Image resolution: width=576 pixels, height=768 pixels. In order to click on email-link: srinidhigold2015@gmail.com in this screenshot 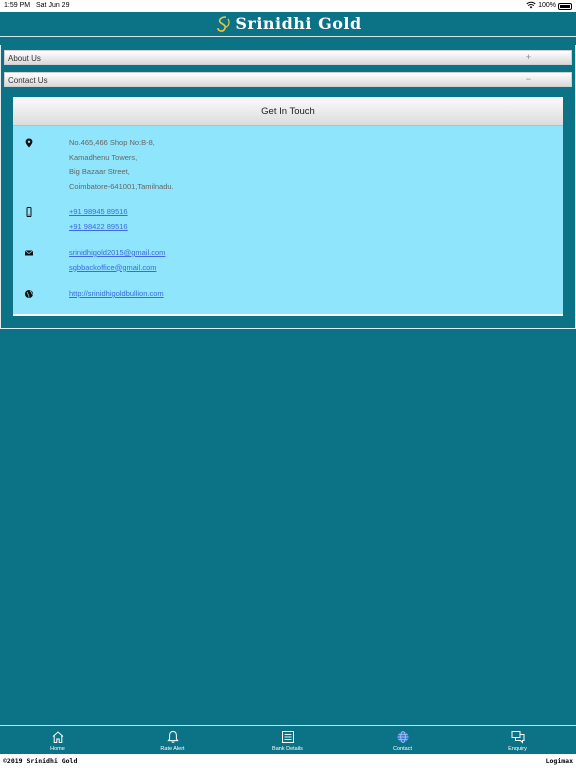, I will do `click(117, 253)`.